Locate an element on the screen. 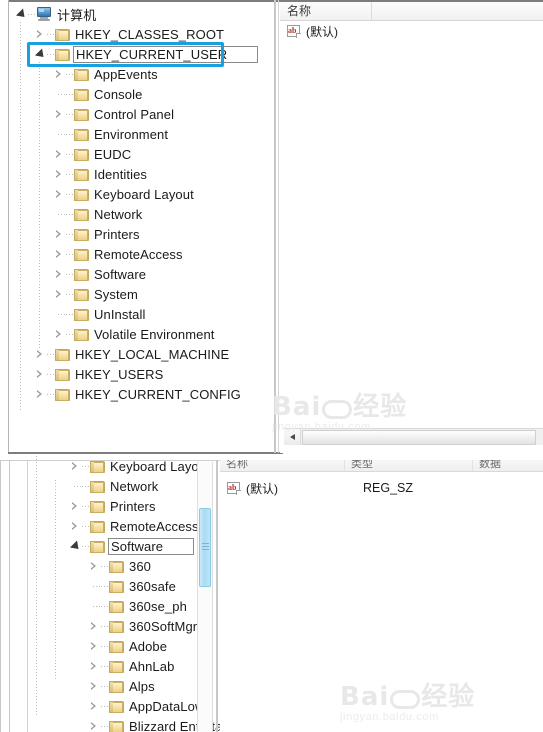 The height and width of the screenshot is (732, 543). tree-item-label: Control Panel is located at coordinates (134, 114).